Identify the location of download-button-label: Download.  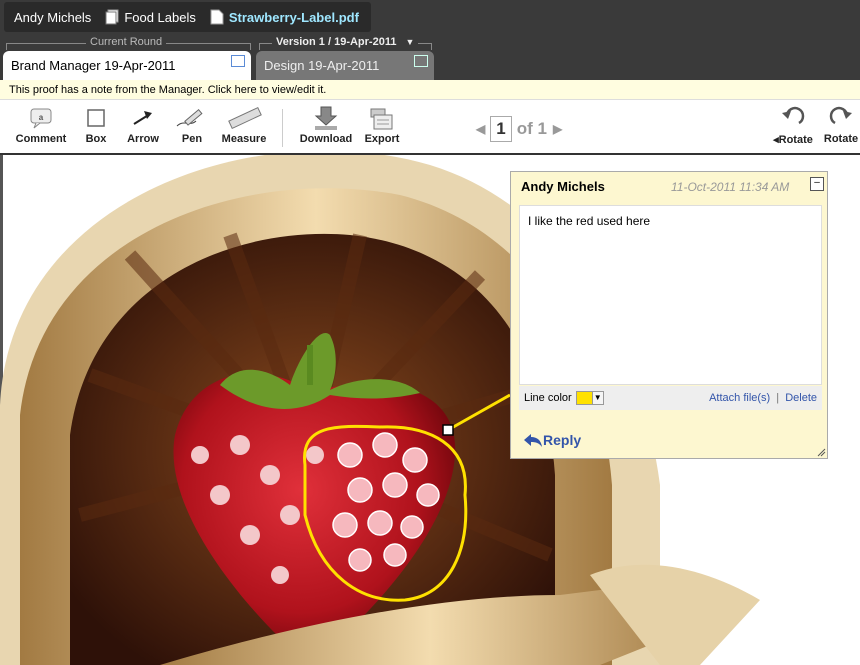
(326, 139).